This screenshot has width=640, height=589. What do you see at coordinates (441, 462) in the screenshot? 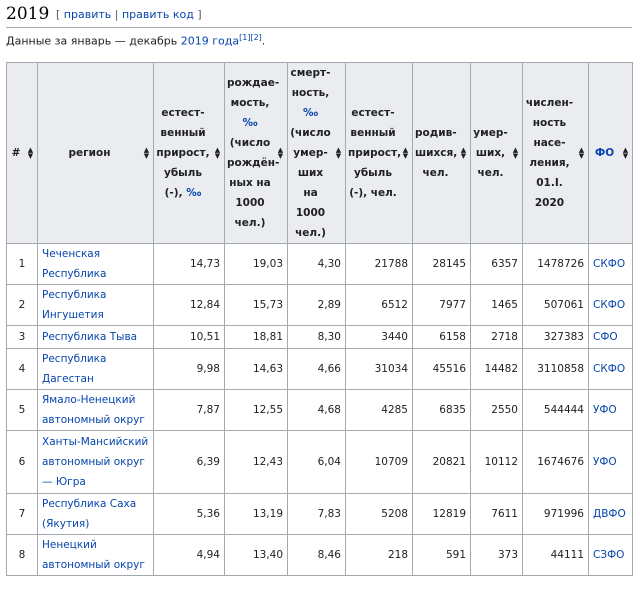
I see `cell-born: 20821` at bounding box center [441, 462].